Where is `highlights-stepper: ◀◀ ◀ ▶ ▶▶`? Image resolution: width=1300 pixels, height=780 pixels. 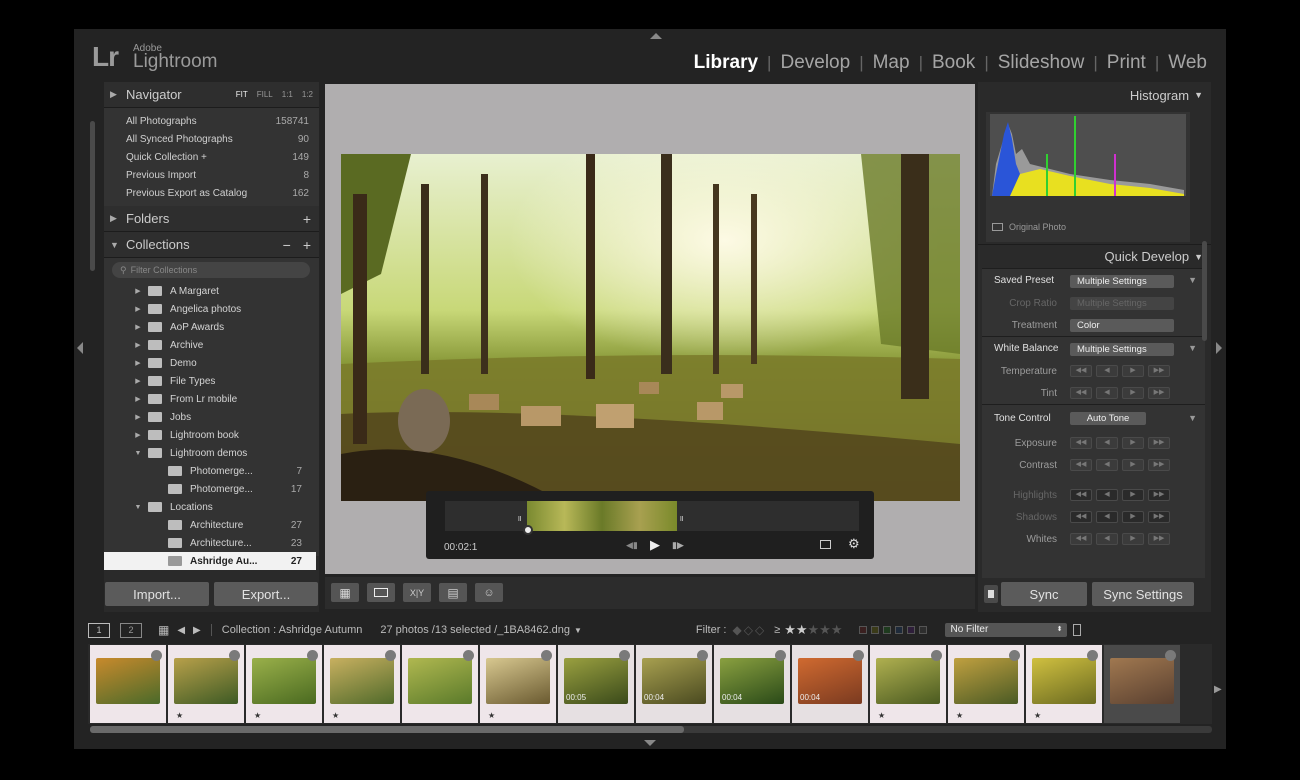
highlights-stepper: ◀◀ ◀ ▶ ▶▶ is located at coordinates (1120, 495).